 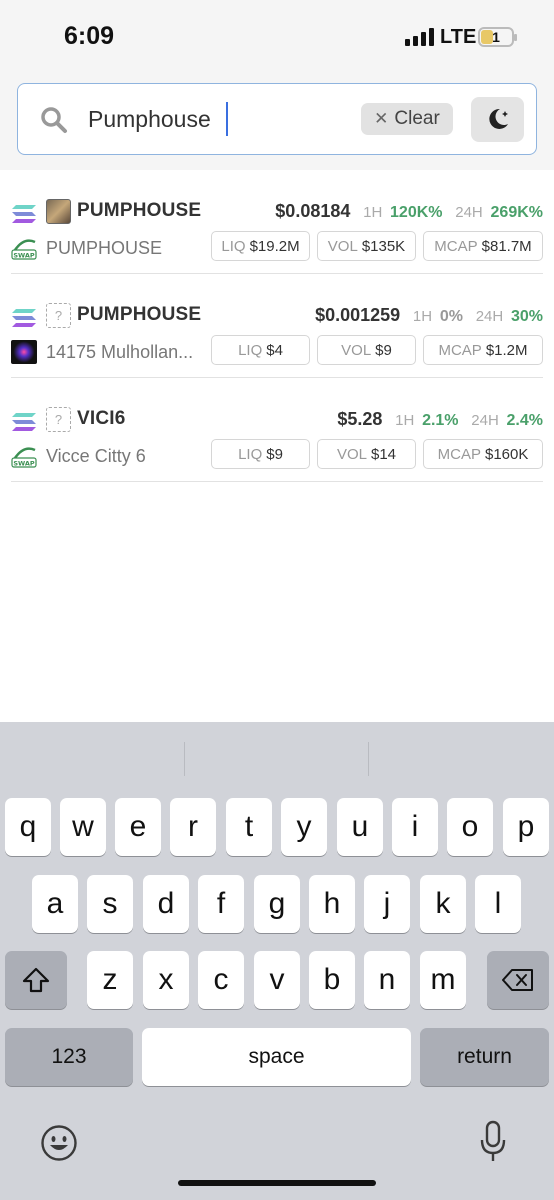 What do you see at coordinates (387, 904) in the screenshot?
I see `key-j: j` at bounding box center [387, 904].